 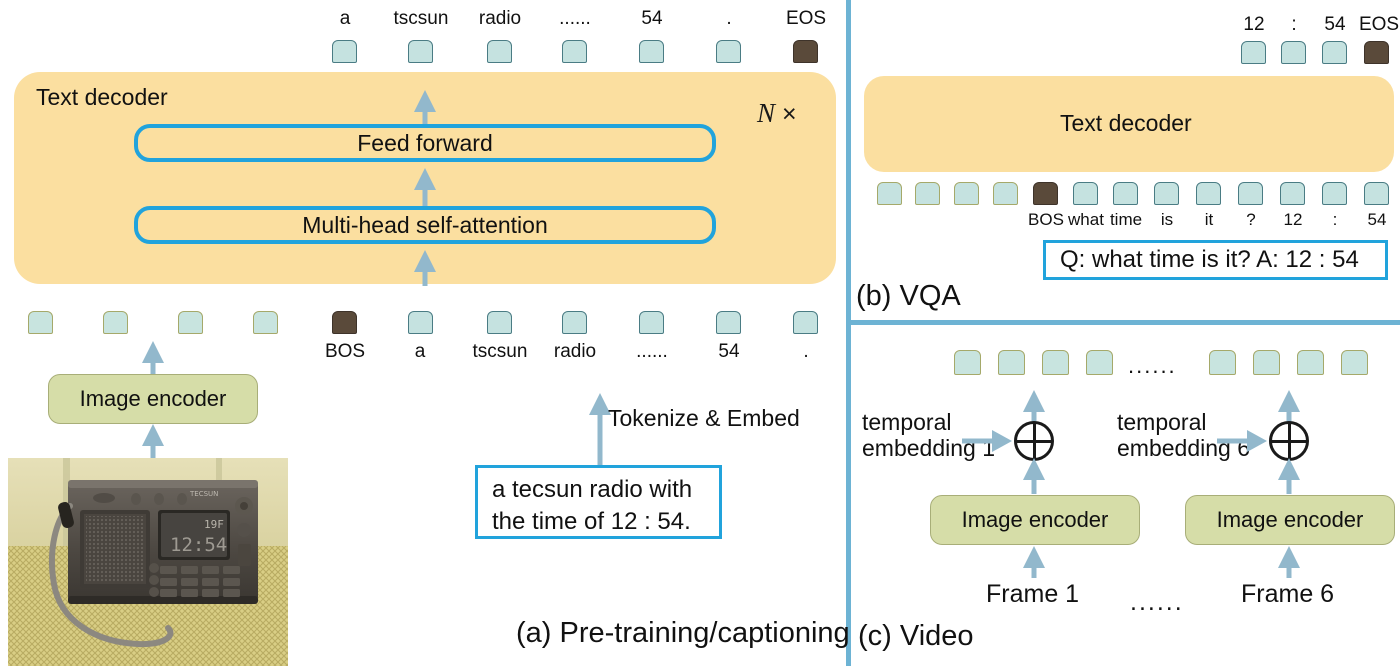 What do you see at coordinates (908, 296) in the screenshot?
I see `panel-b-caption: (b) VQA` at bounding box center [908, 296].